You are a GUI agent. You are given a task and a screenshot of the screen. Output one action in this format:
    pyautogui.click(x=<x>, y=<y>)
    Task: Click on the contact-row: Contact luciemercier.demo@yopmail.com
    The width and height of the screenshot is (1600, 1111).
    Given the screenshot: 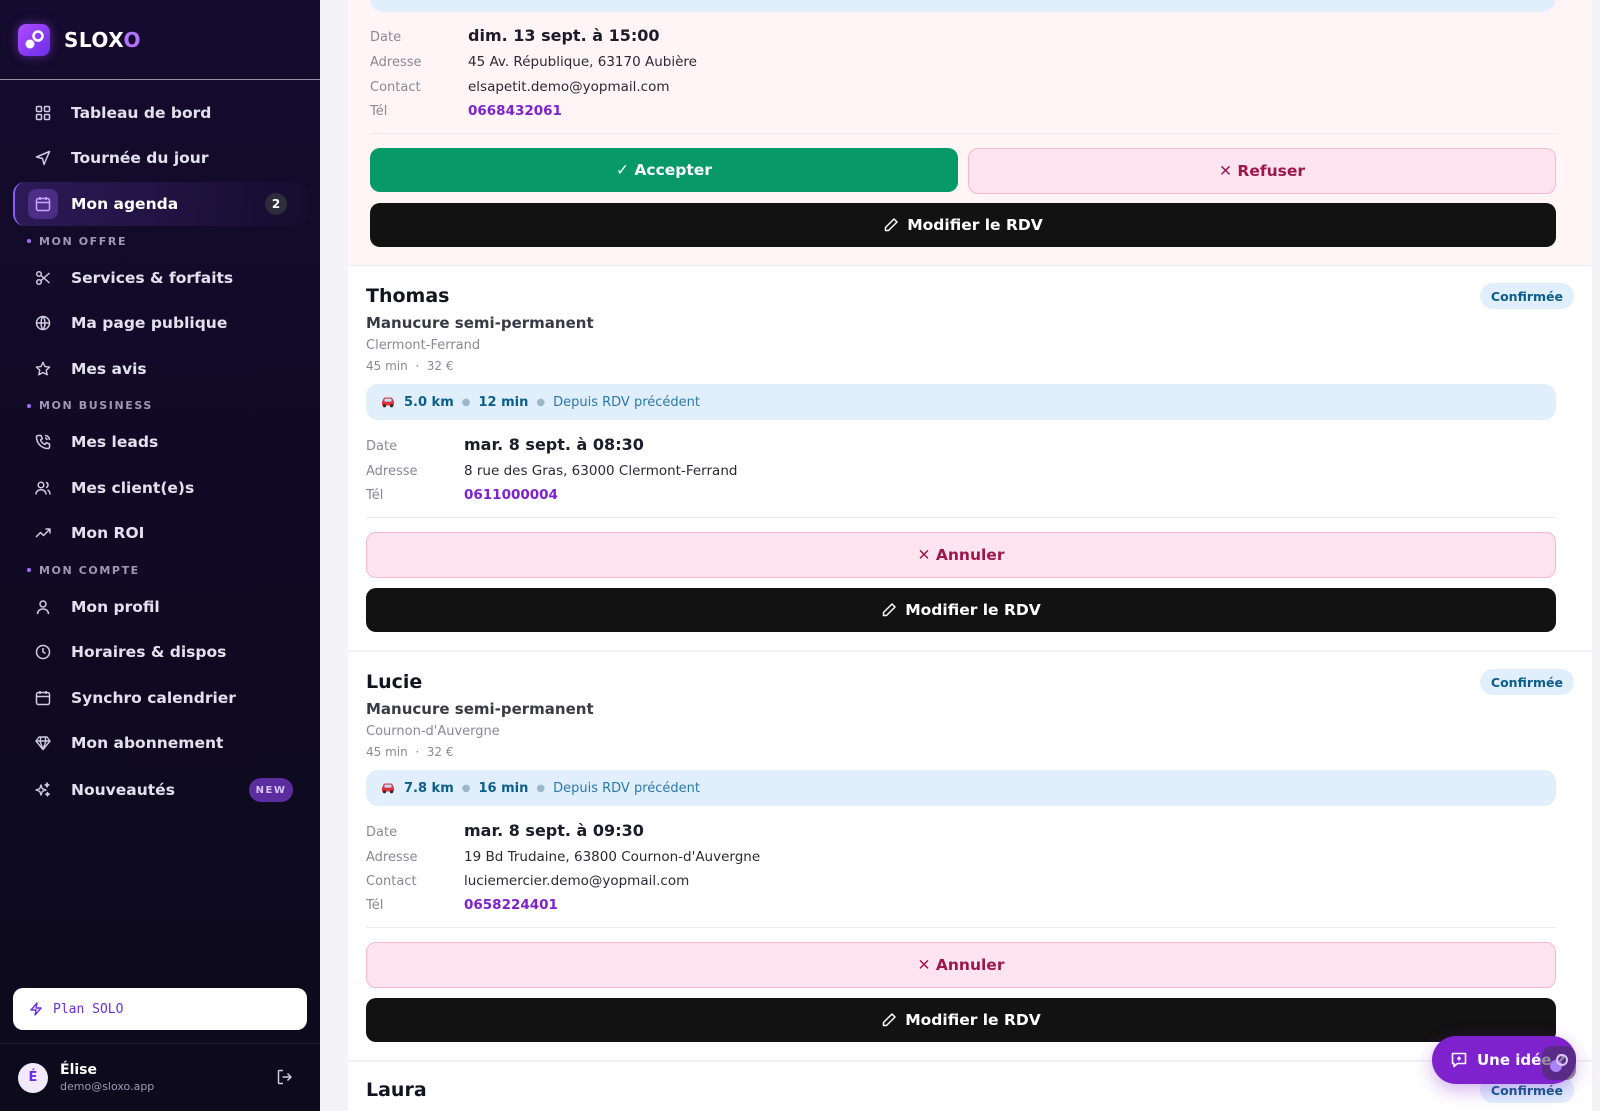 What is the action you would take?
    pyautogui.click(x=528, y=881)
    